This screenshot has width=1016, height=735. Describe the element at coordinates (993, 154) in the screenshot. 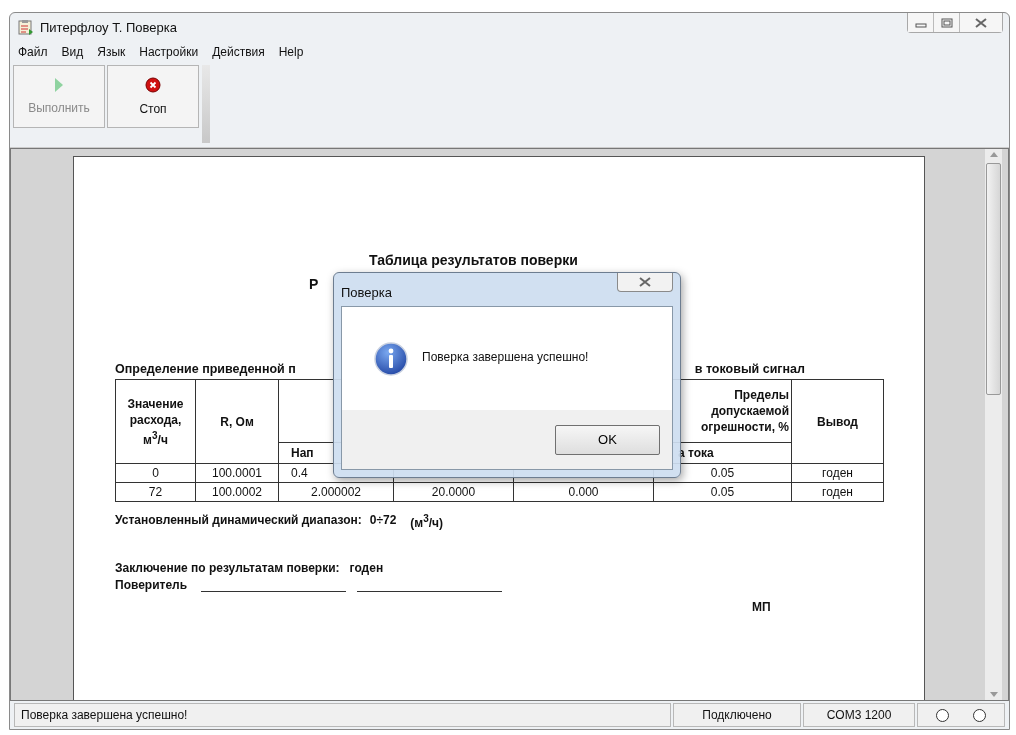

I see `scroll-up-icon` at that location.